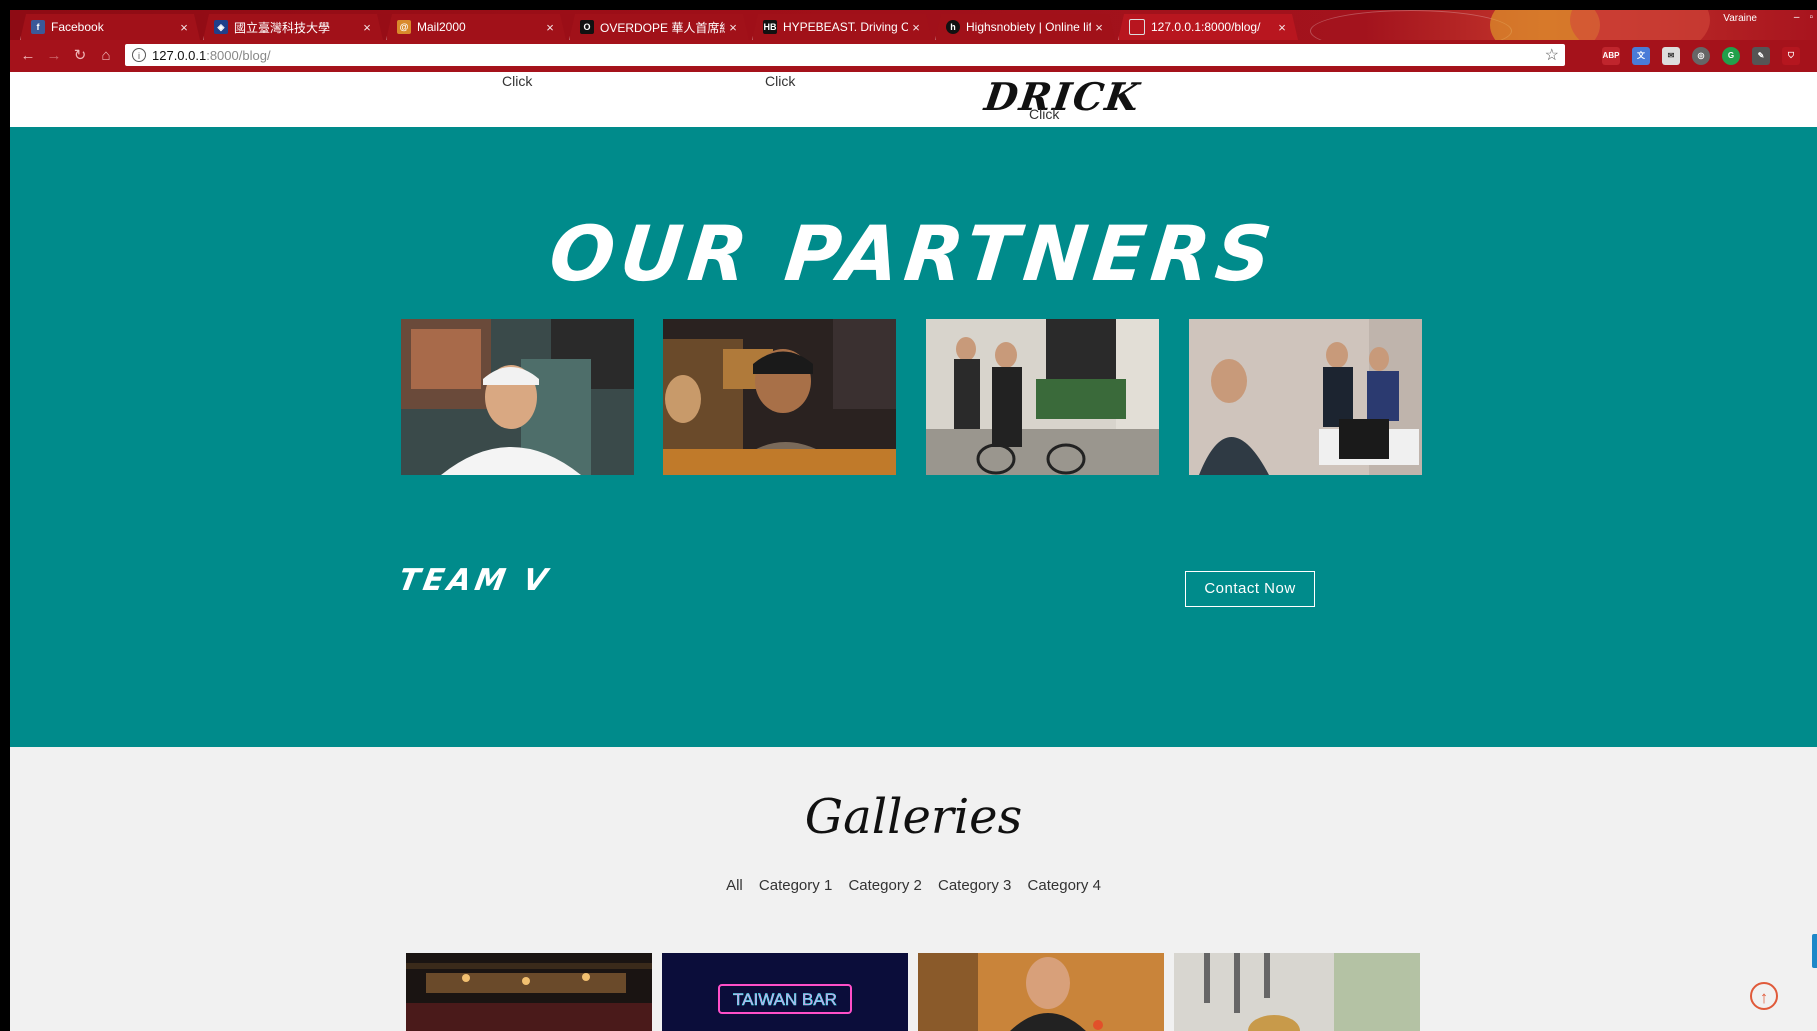 Image resolution: width=1817 pixels, height=1031 pixels. What do you see at coordinates (179, 55) in the screenshot?
I see `url-host: 127.0.0.1` at bounding box center [179, 55].